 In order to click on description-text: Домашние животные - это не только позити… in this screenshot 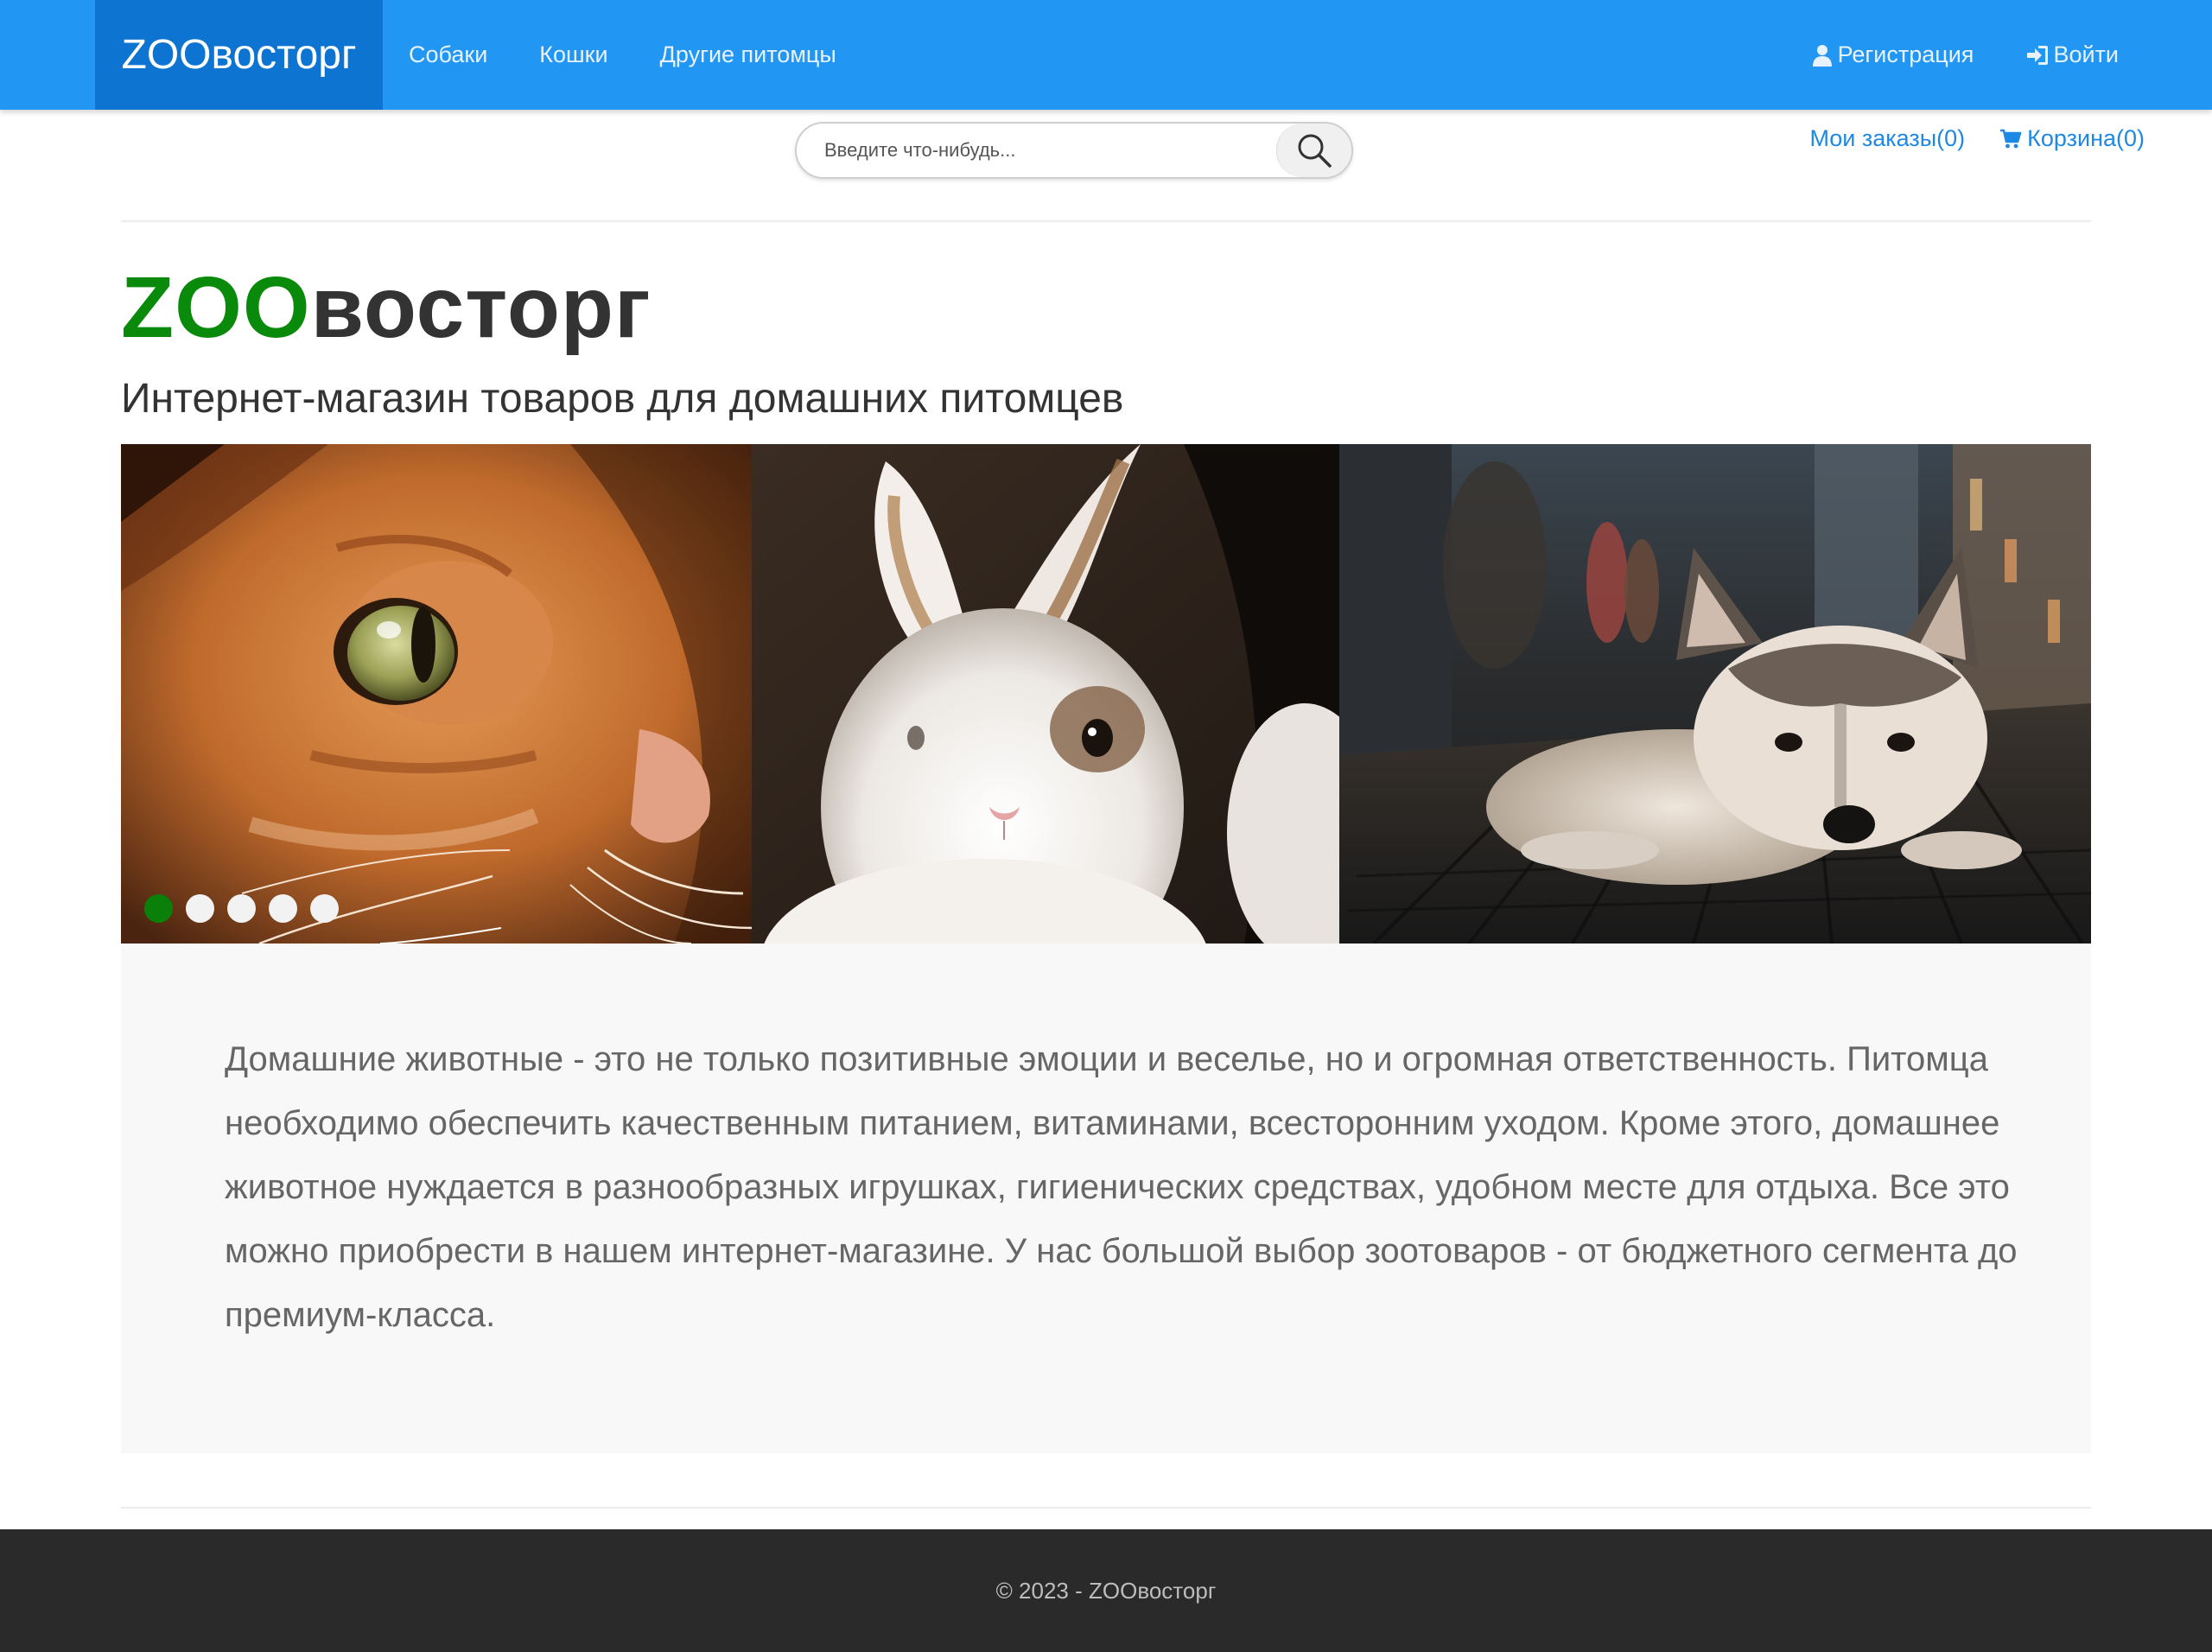, I will do `click(1121, 1187)`.